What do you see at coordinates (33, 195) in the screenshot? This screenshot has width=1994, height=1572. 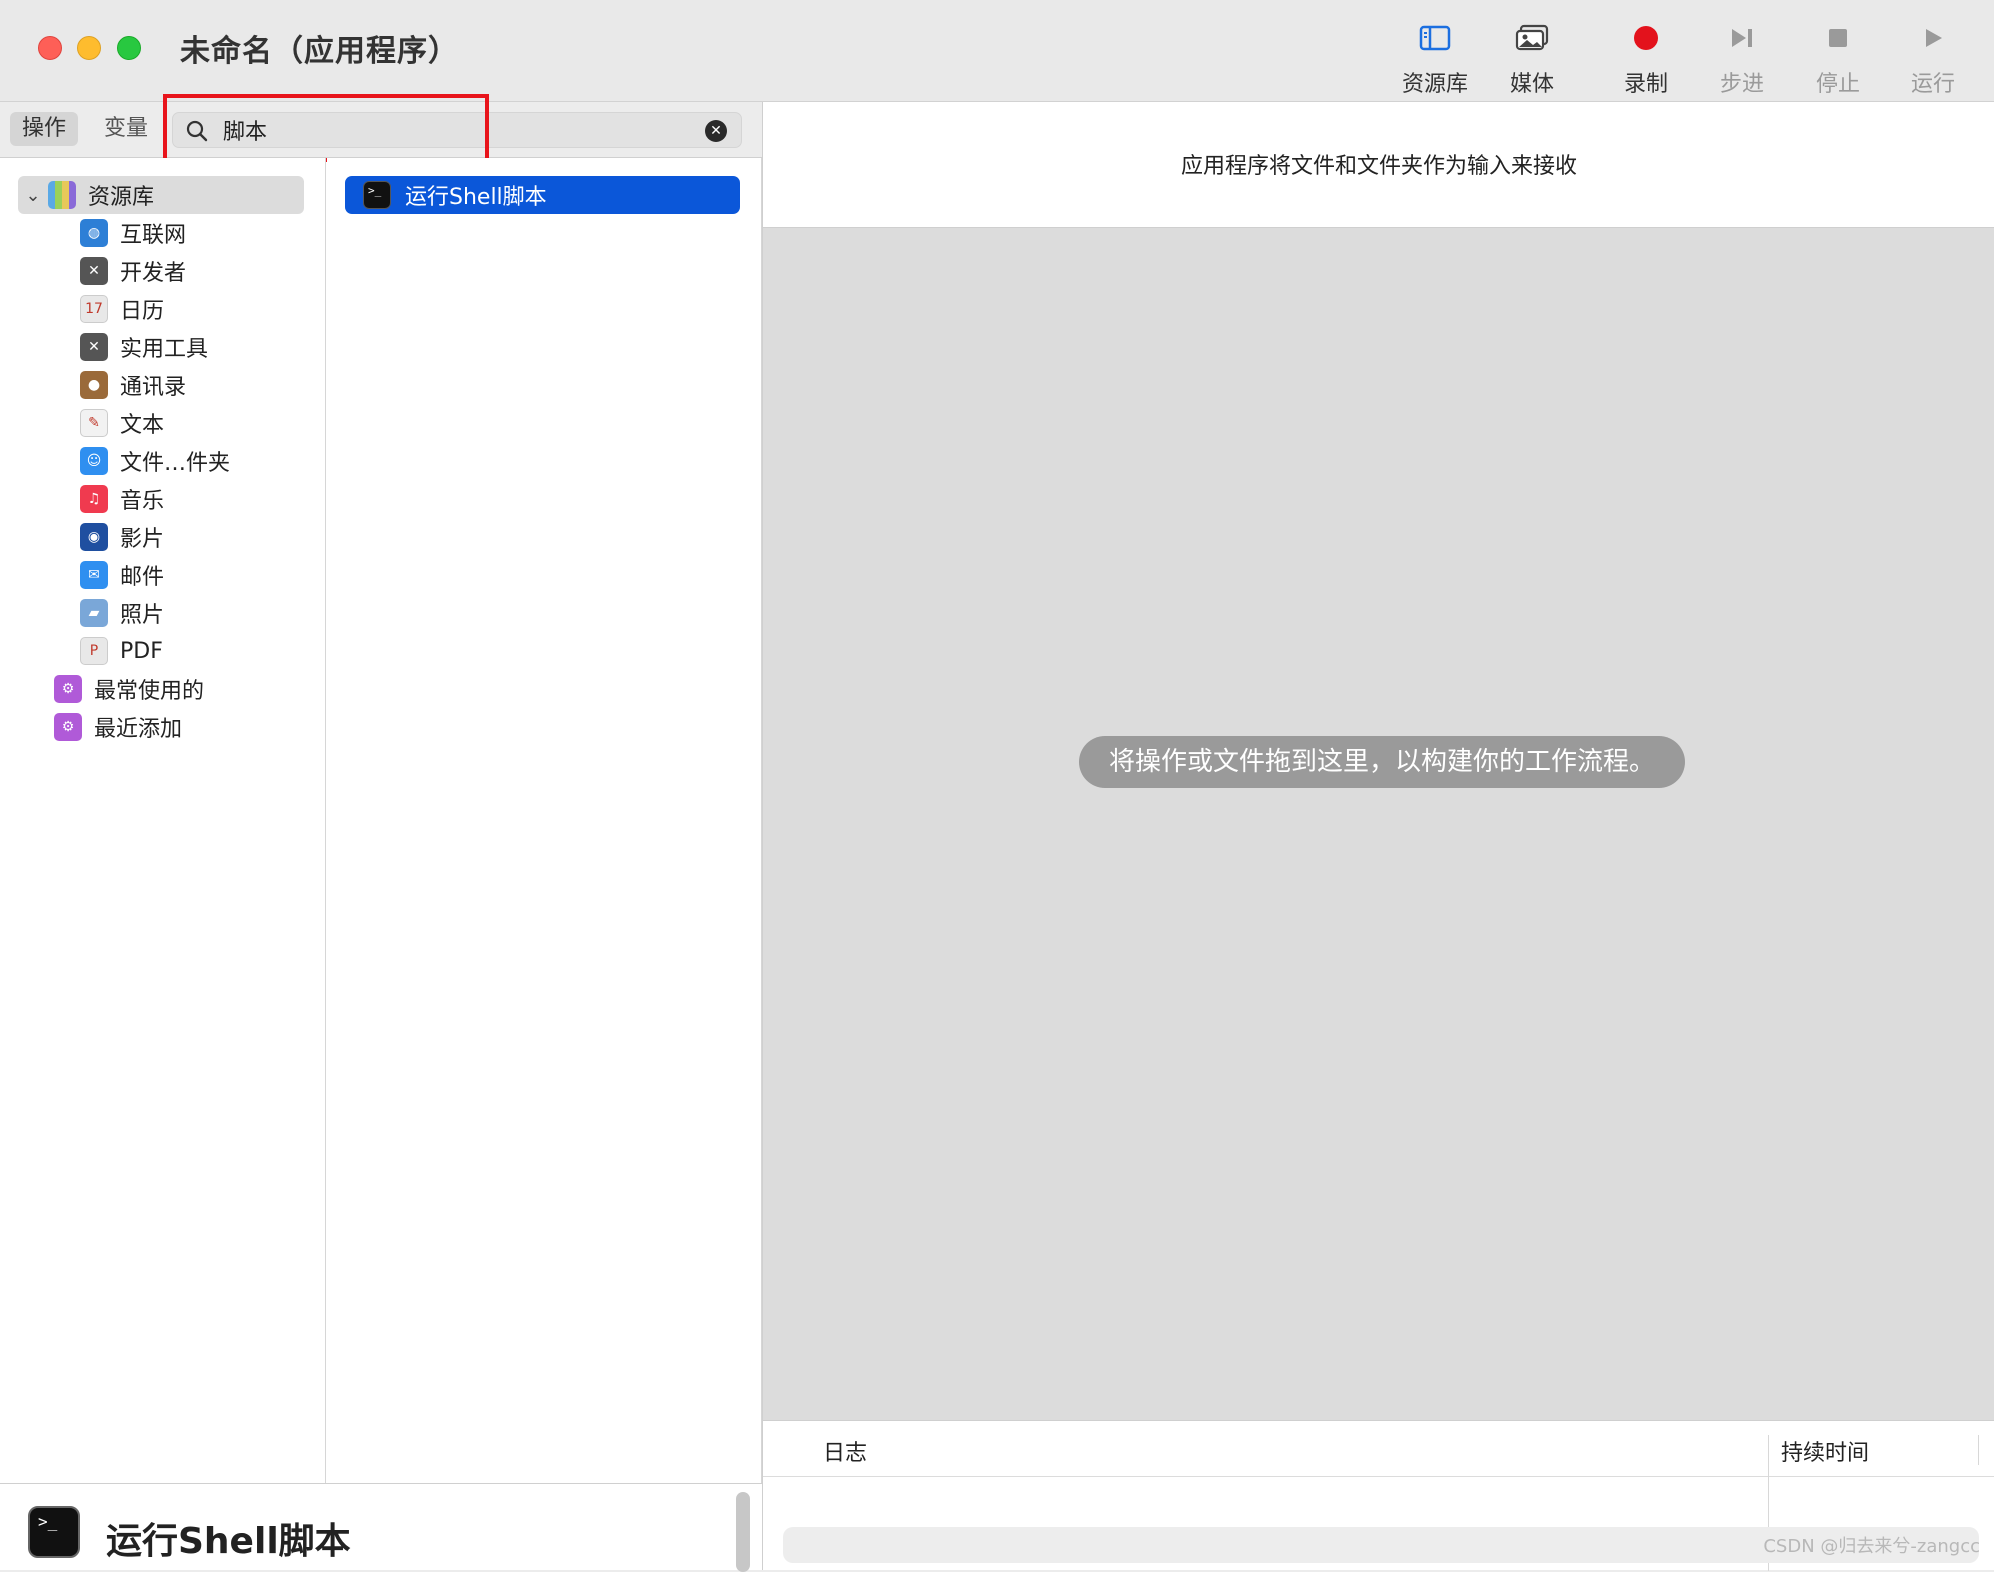 I see `chevron-down-icon: ⌄` at bounding box center [33, 195].